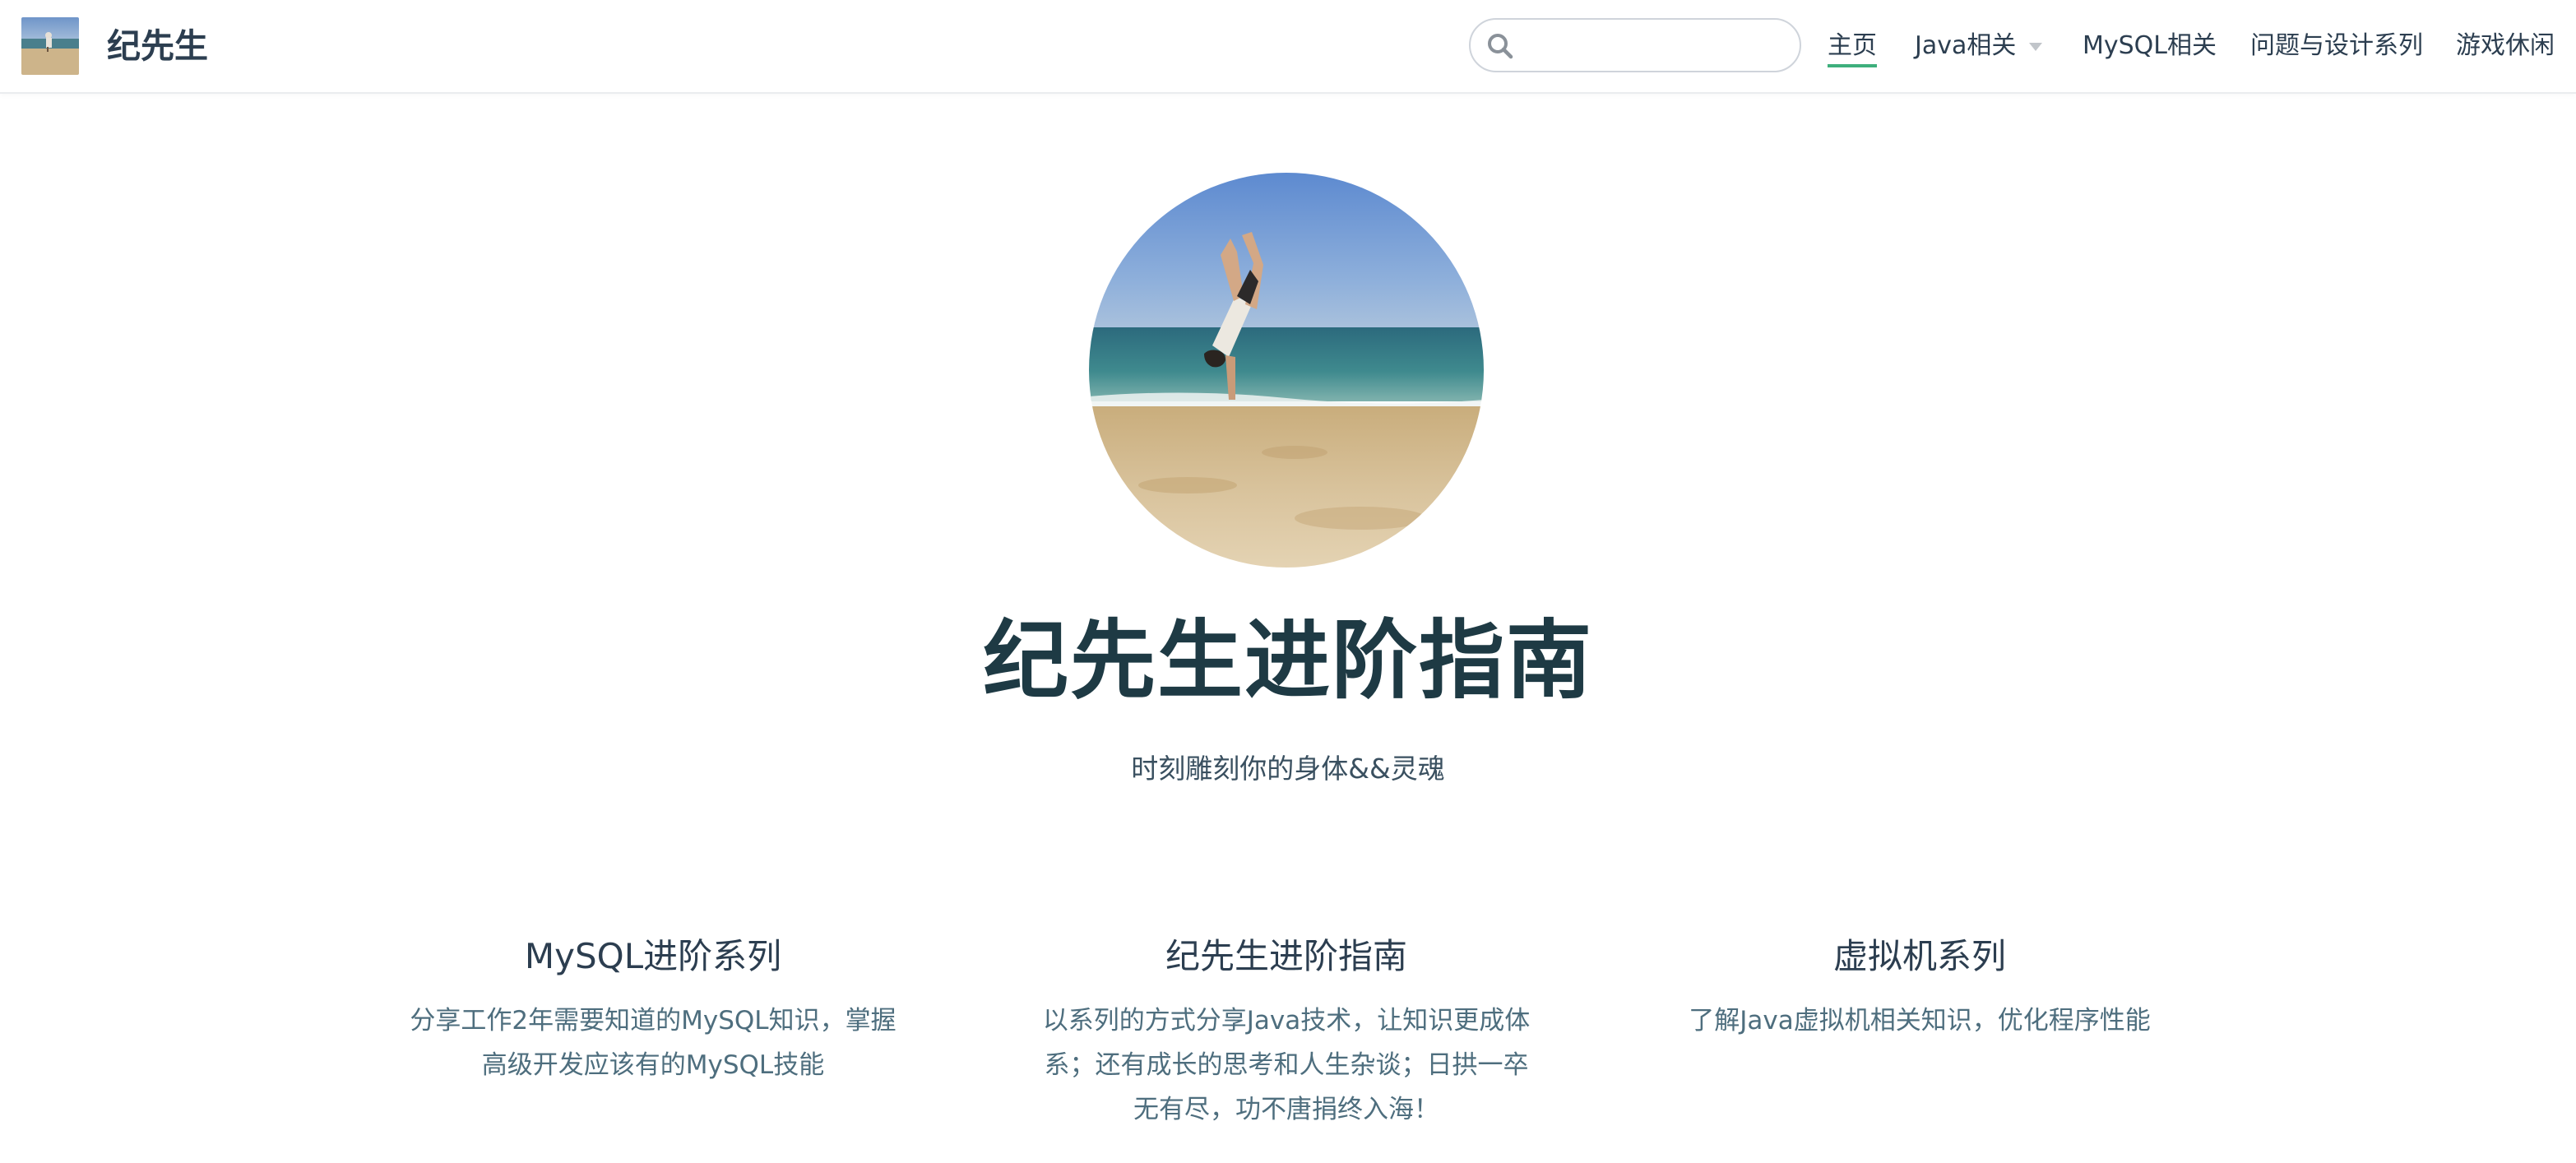 The image size is (2576, 1163). Describe the element at coordinates (2506, 46) in the screenshot. I see `nav-item-games: 游戏休闲` at that location.